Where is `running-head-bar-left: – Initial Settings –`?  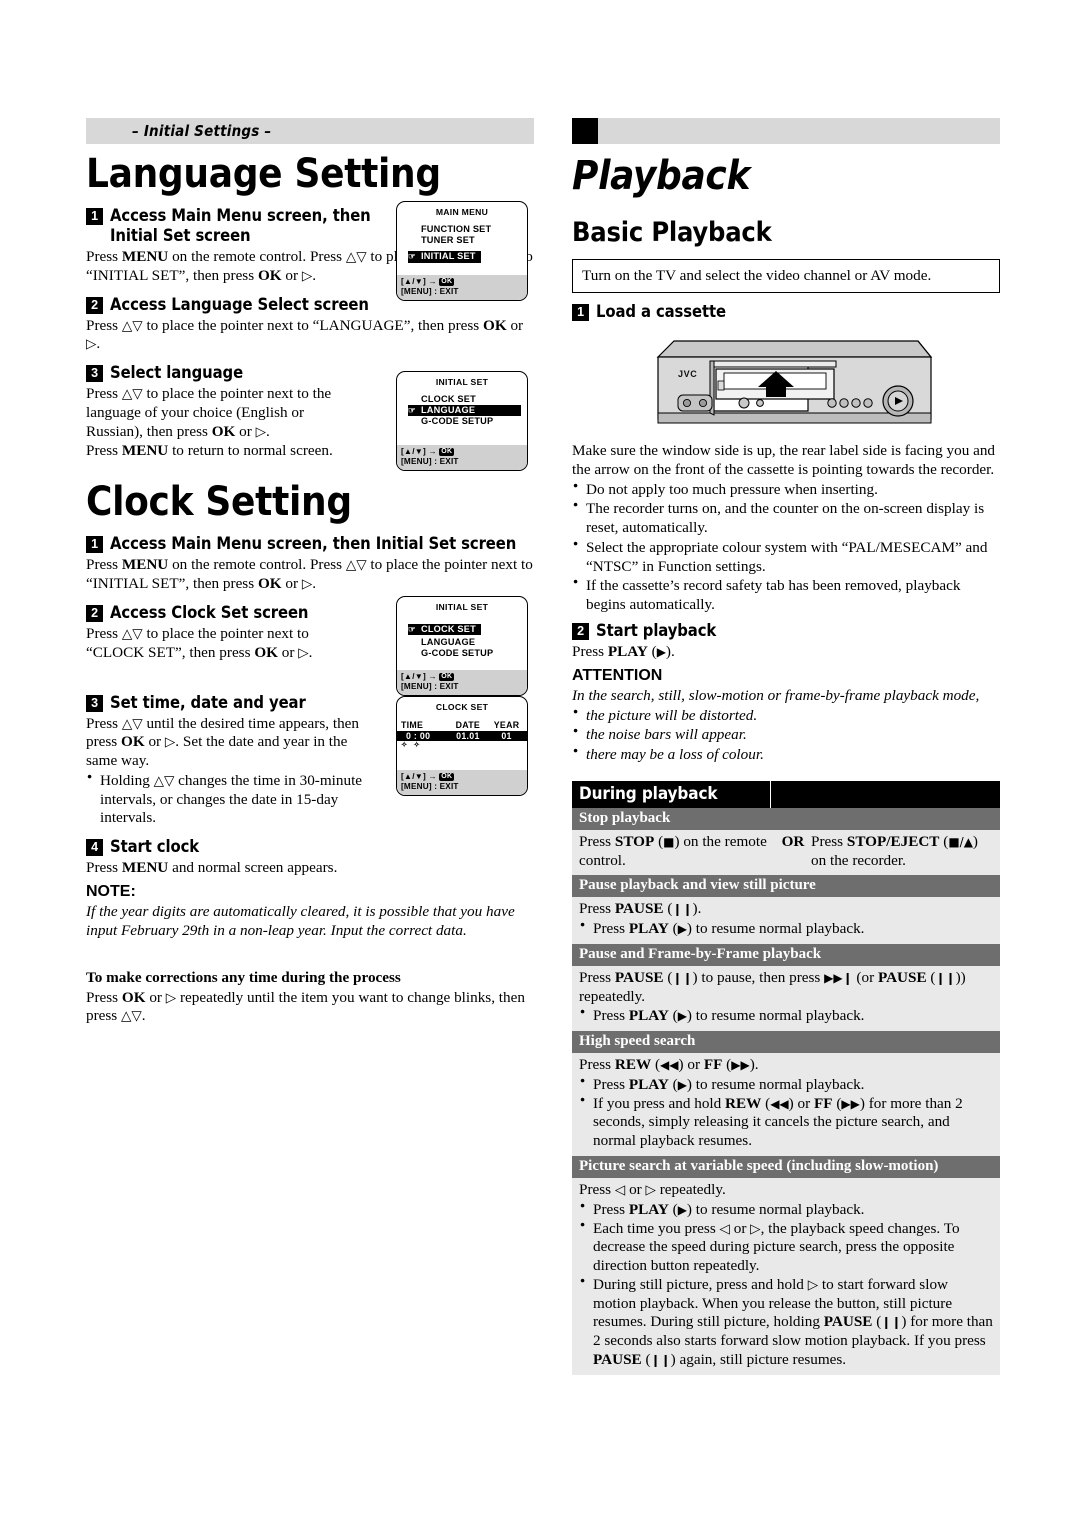 running-head-bar-left: – Initial Settings – is located at coordinates (310, 131).